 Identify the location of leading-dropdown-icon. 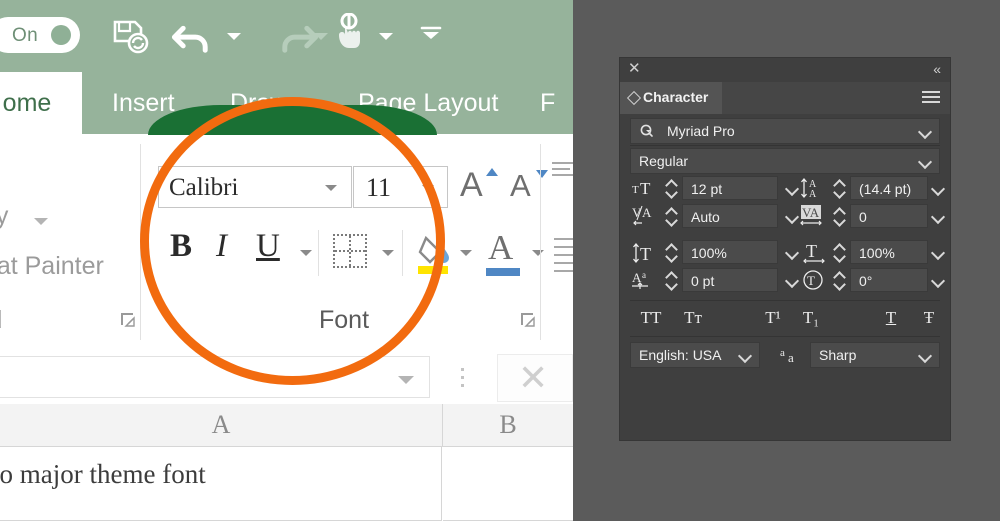
(938, 188).